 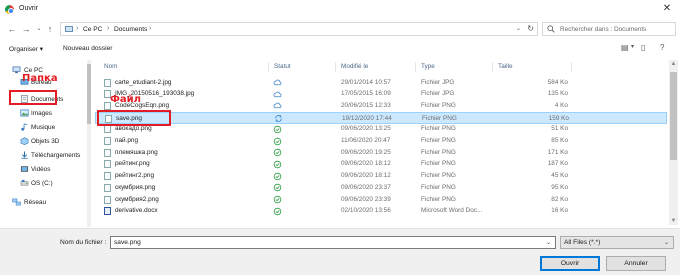 I want to click on column-header-name: Nom, so click(x=111, y=66).